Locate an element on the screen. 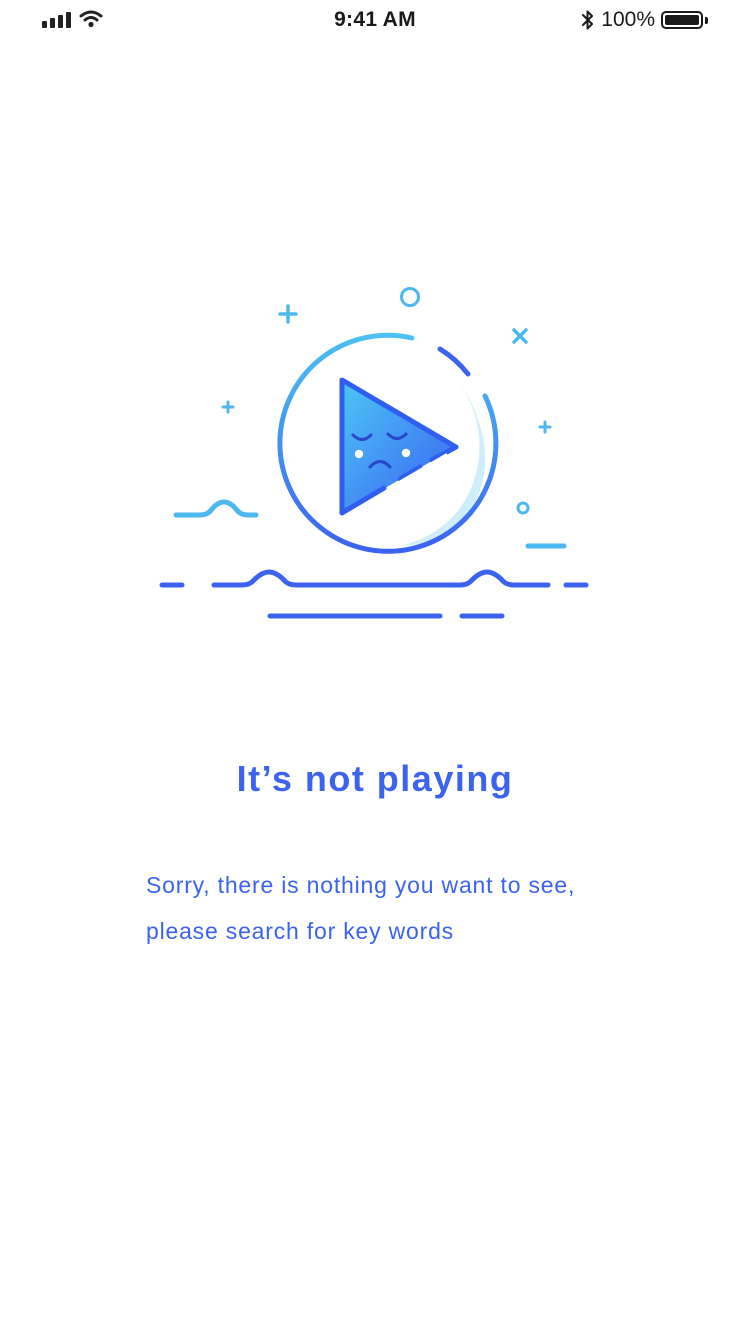  battery-percent: 100% is located at coordinates (628, 19).